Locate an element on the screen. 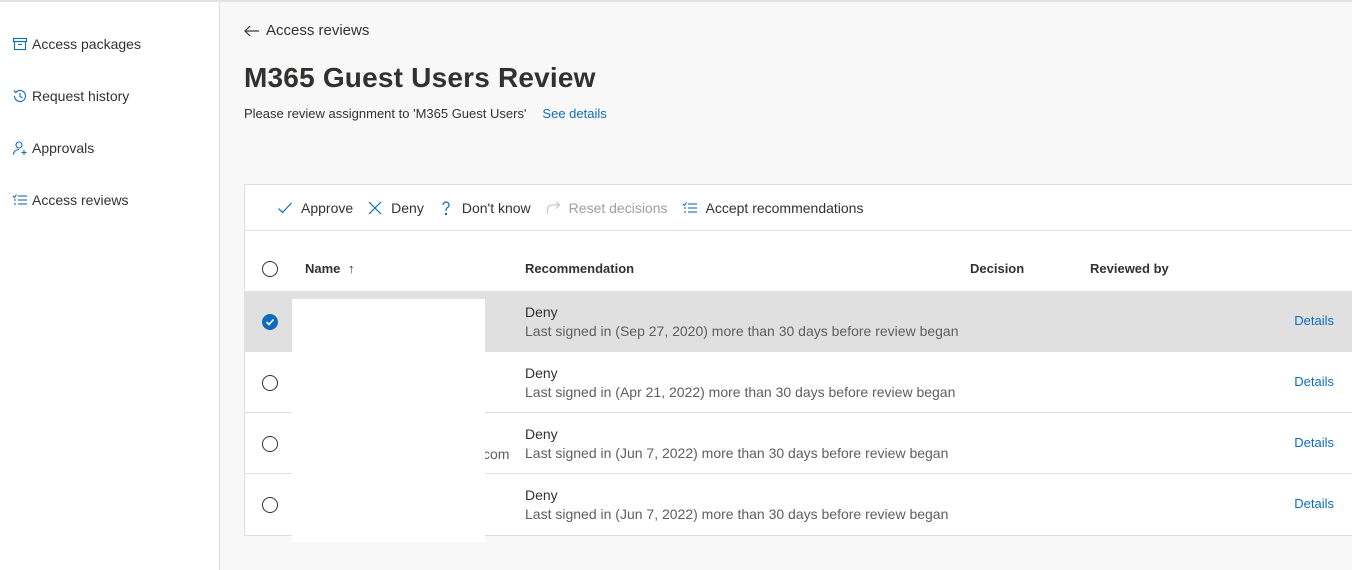 Image resolution: width=1352 pixels, height=570 pixels. accept-recommendations-button: Accept recommendations is located at coordinates (773, 207).